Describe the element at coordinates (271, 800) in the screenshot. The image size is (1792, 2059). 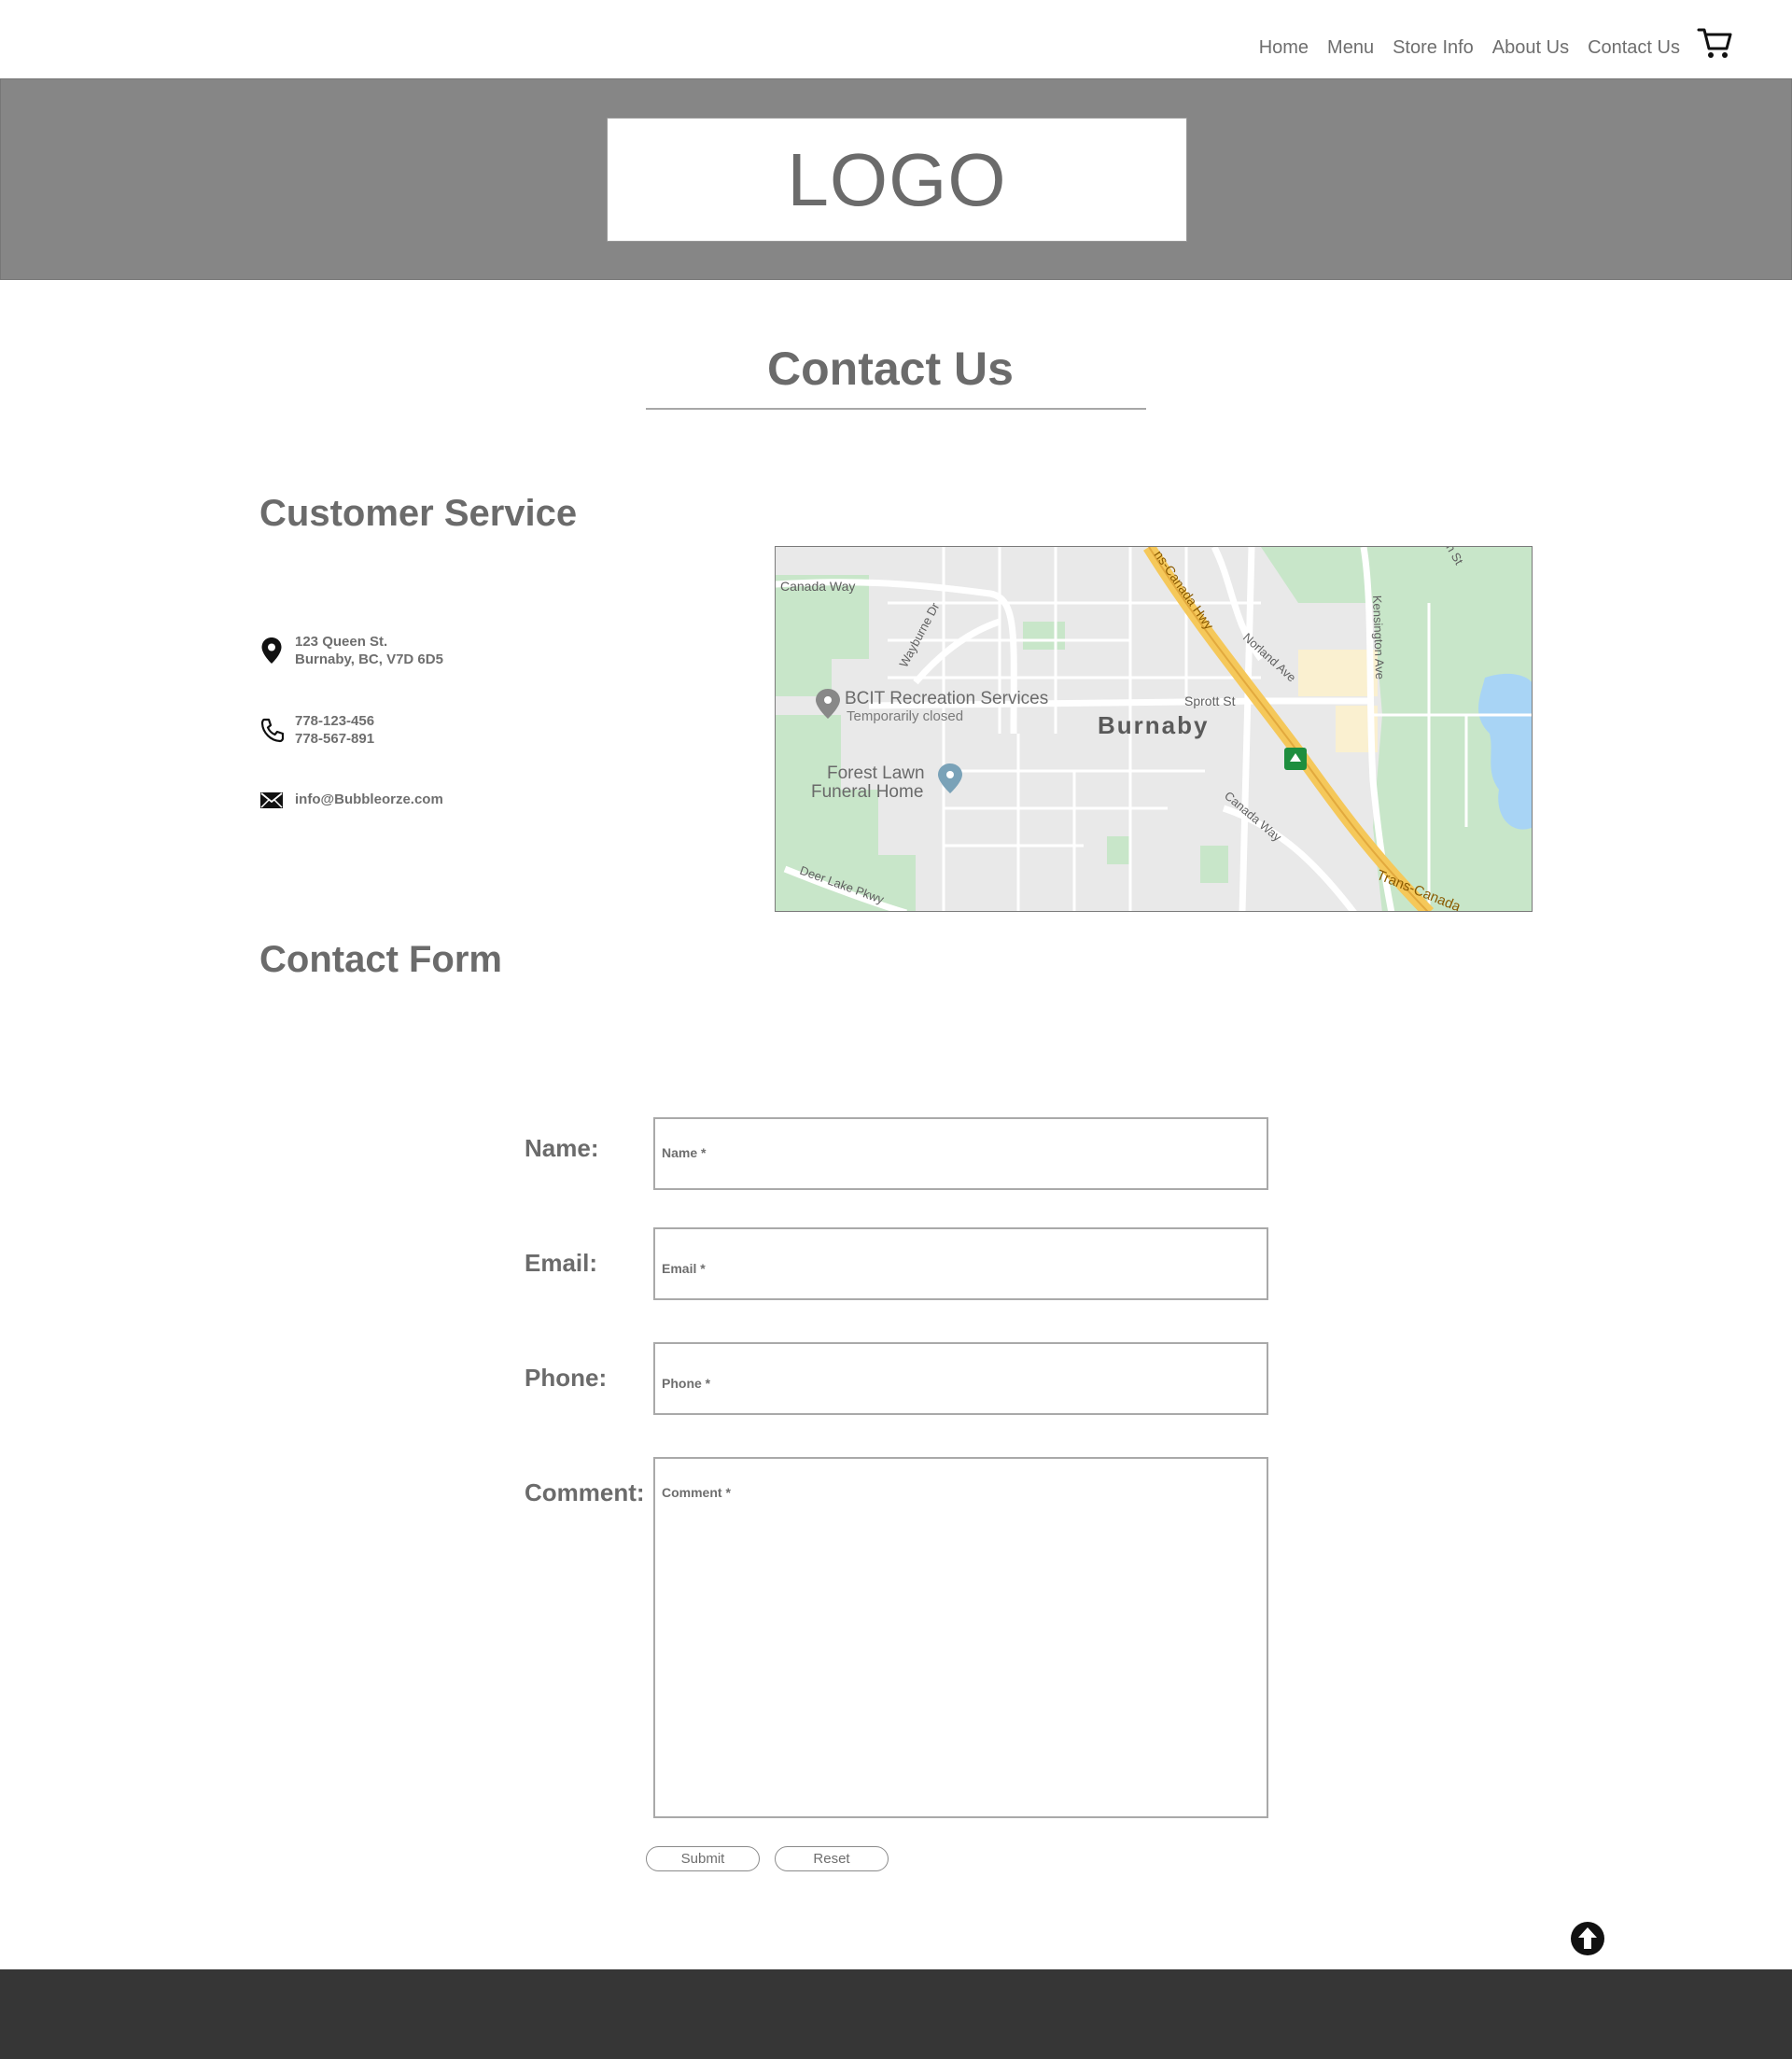
I see `envelope-icon` at that location.